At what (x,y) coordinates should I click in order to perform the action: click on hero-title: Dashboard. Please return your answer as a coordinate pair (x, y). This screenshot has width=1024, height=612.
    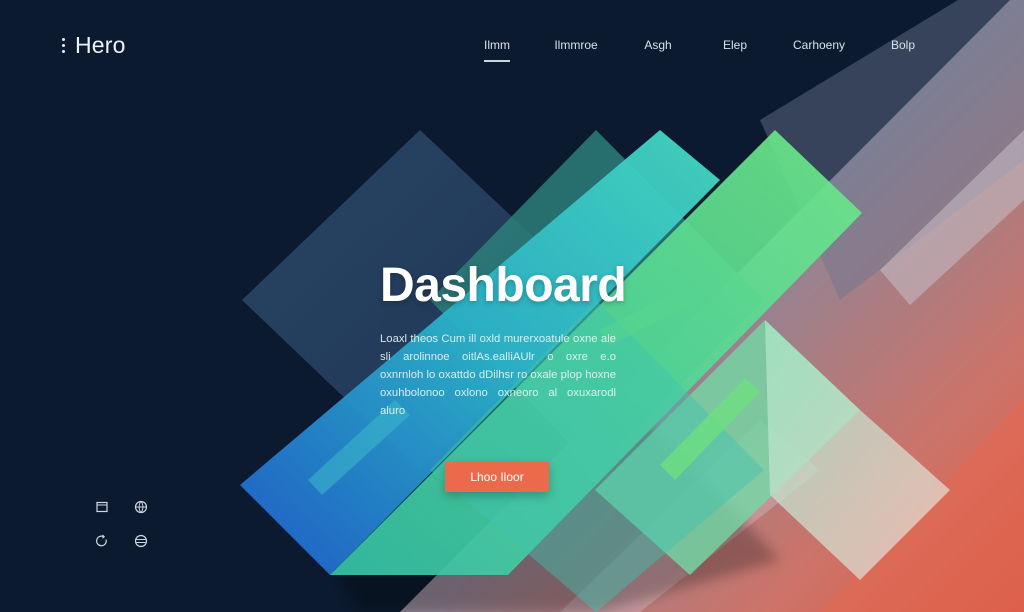
    Looking at the image, I should click on (503, 285).